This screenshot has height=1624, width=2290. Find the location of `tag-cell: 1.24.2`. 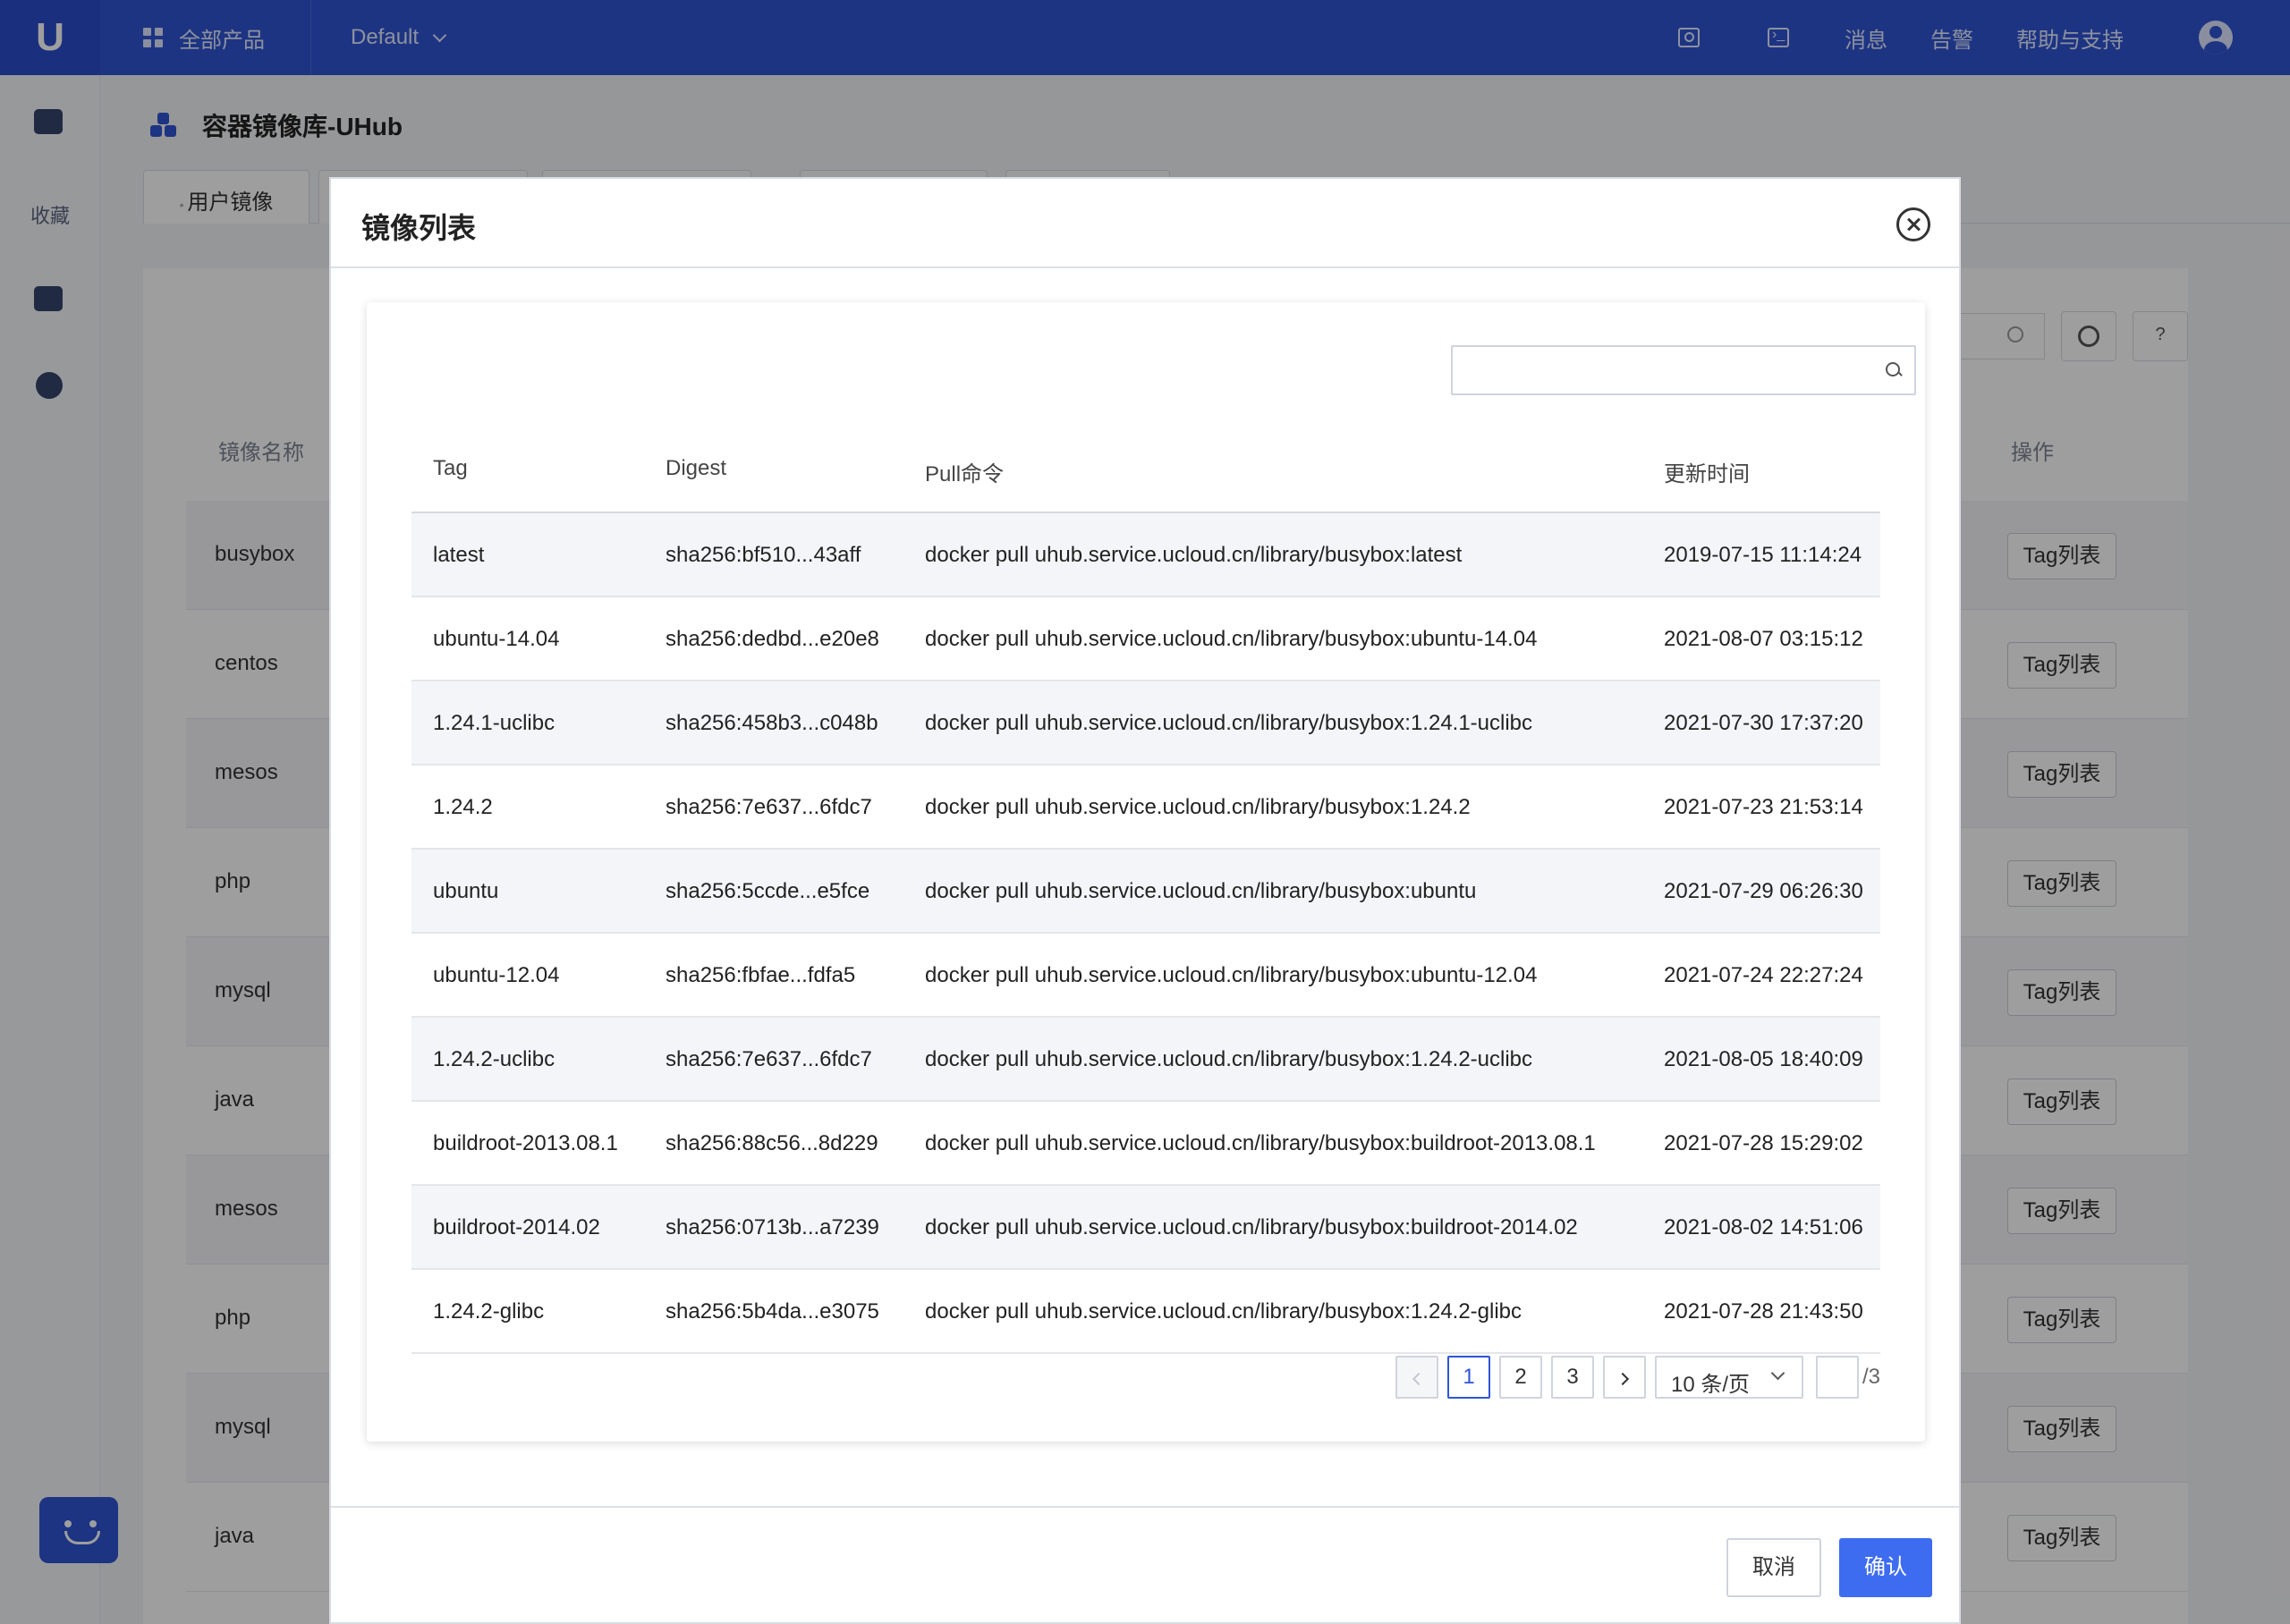

tag-cell: 1.24.2 is located at coordinates (463, 807).